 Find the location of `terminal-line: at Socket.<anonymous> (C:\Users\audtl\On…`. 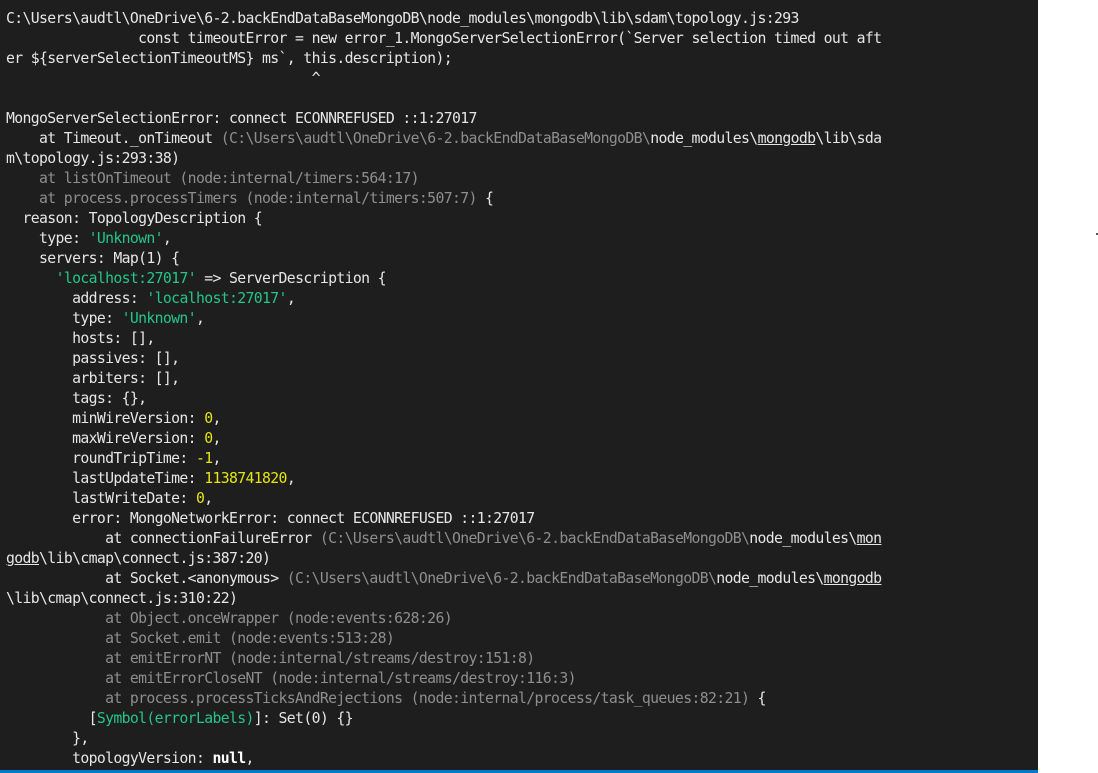

terminal-line: at Socket.<anonymous> (C:\Users\audtl\On… is located at coordinates (444, 579).